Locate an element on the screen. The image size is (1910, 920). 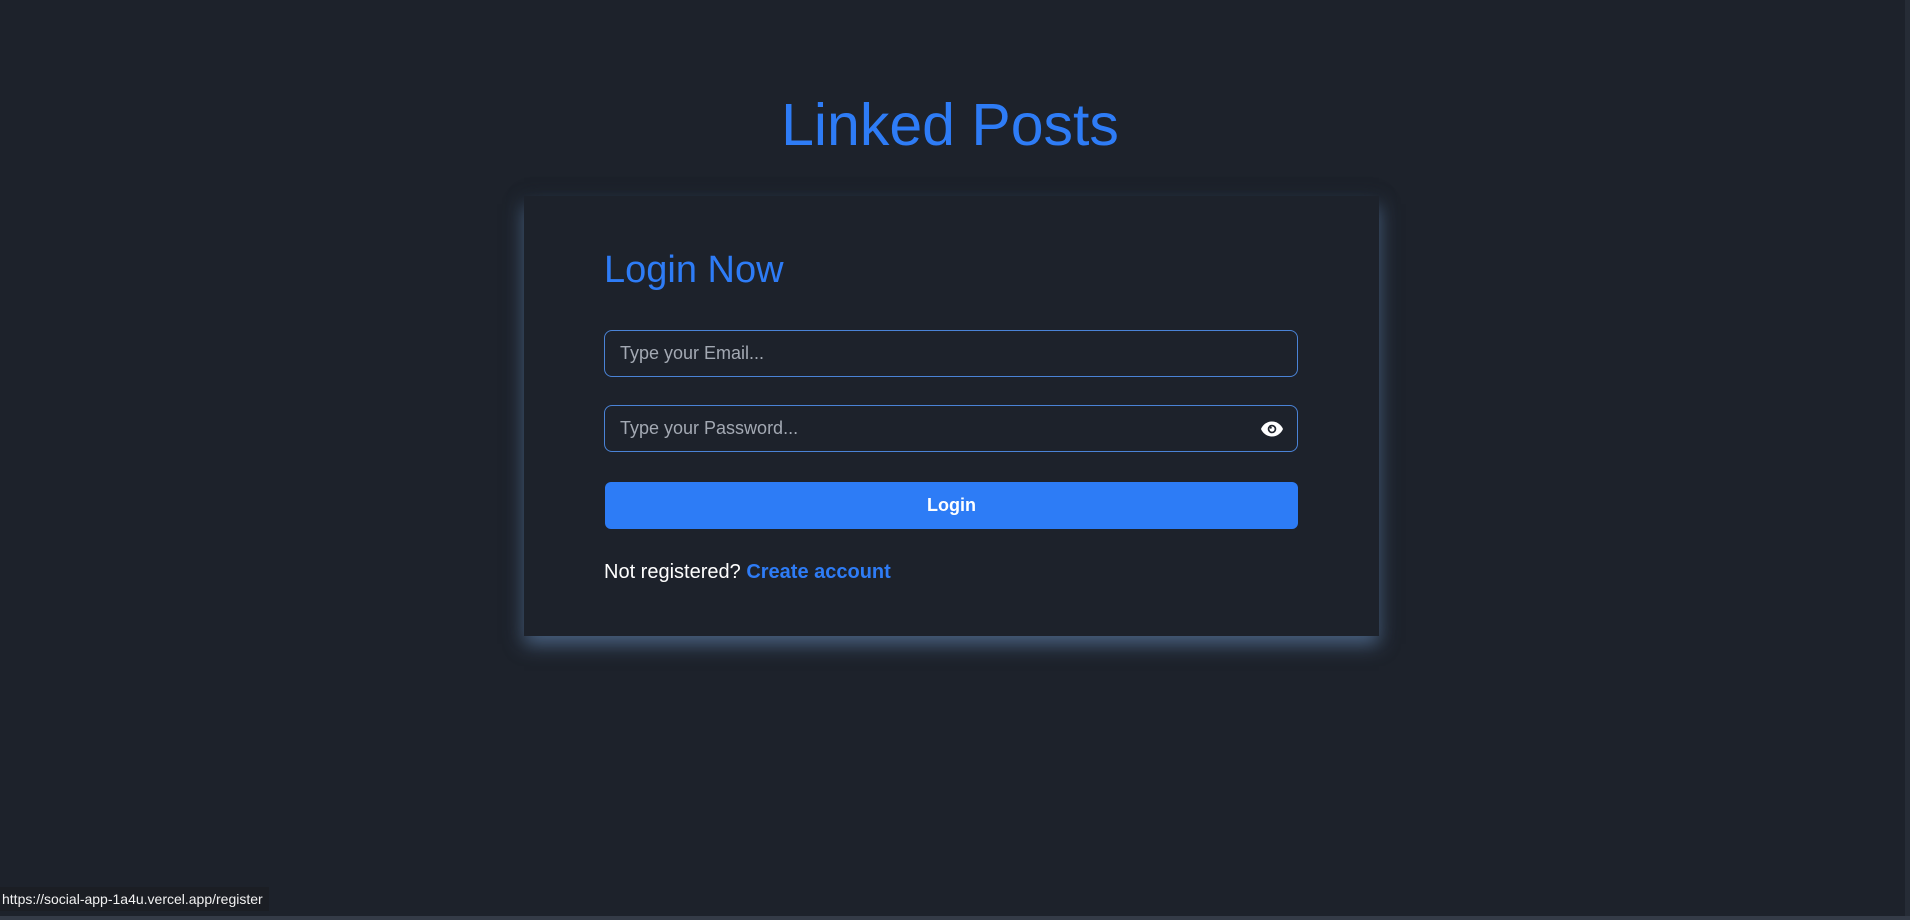
register-prompt-text: Not registered? is located at coordinates (672, 572).